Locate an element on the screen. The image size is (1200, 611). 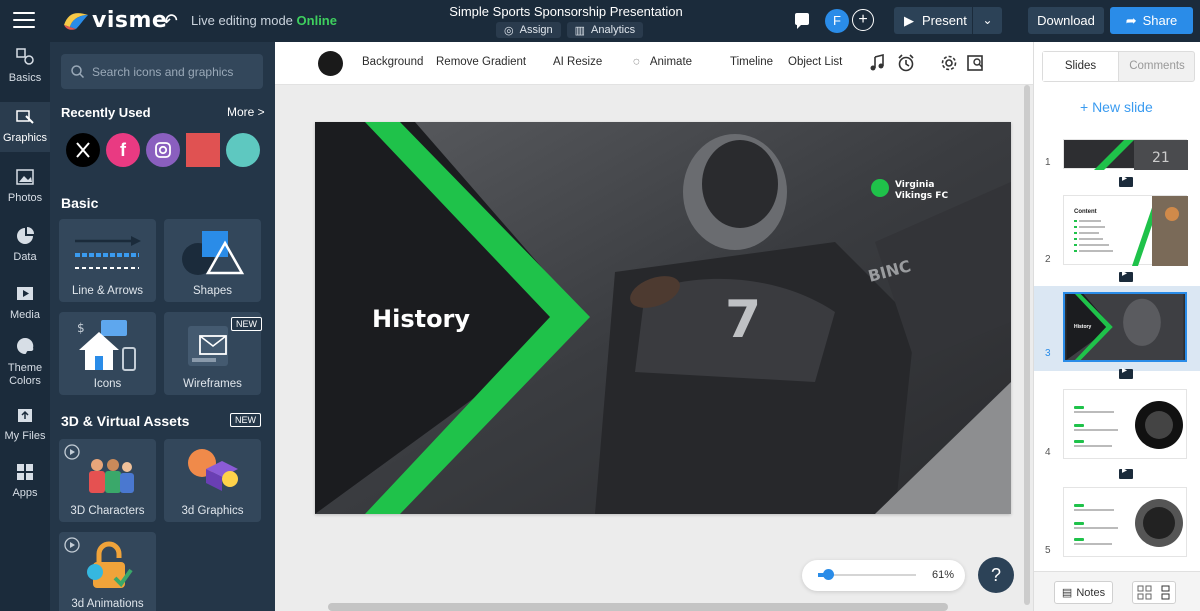
panel-tabs: Slides Comments is located at coordinates (1118, 66).